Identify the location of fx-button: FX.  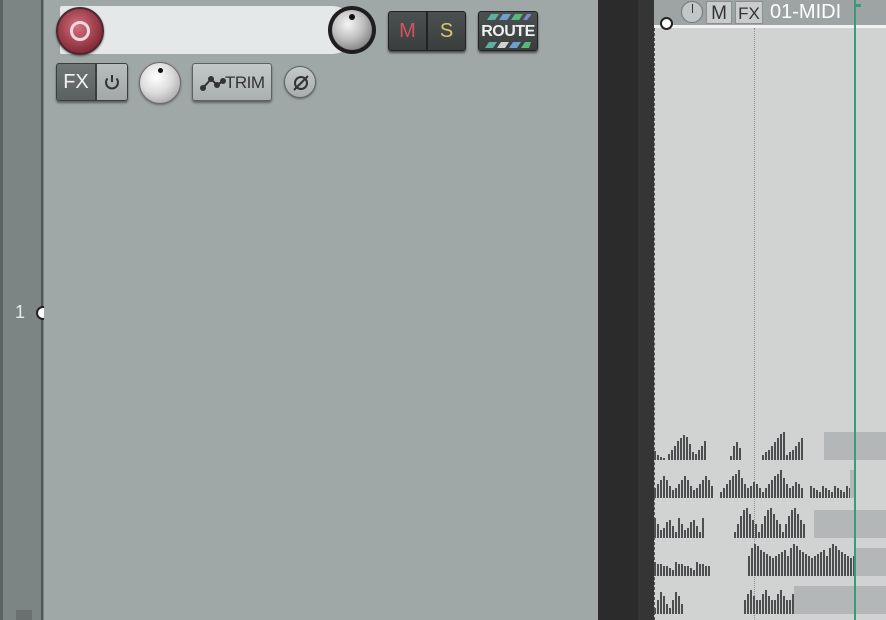
(76, 82).